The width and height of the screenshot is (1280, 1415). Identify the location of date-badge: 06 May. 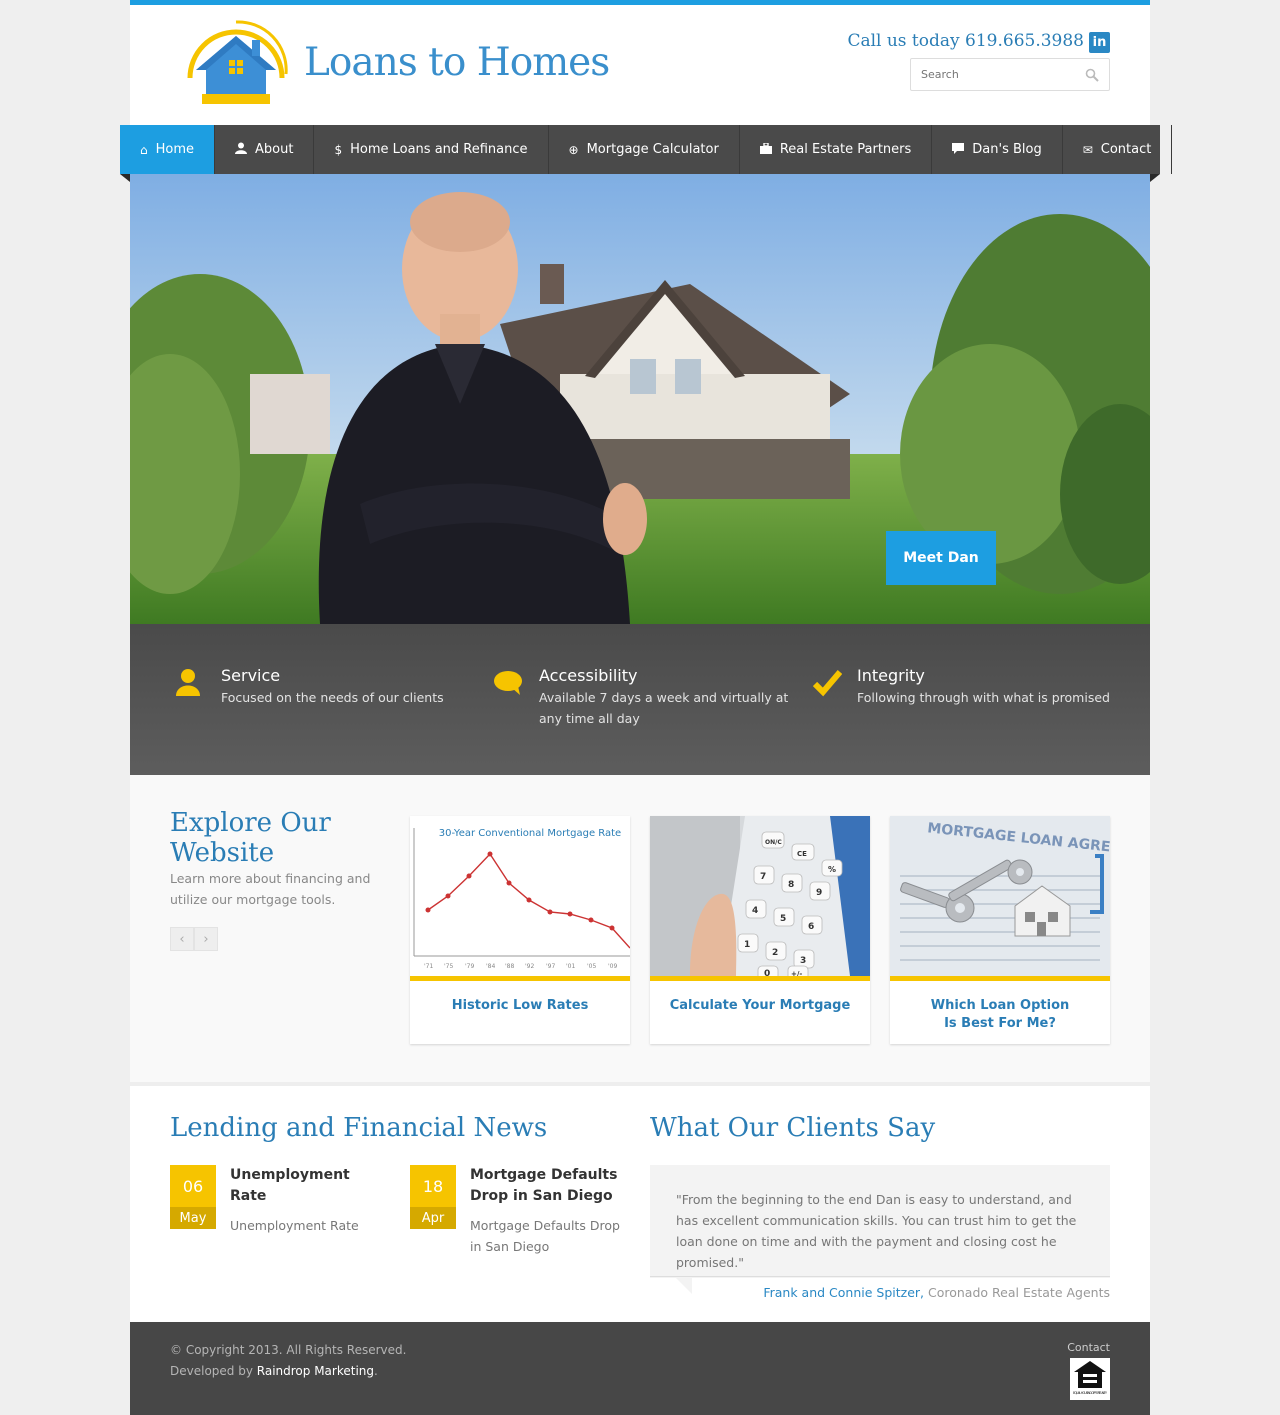
(193, 1197).